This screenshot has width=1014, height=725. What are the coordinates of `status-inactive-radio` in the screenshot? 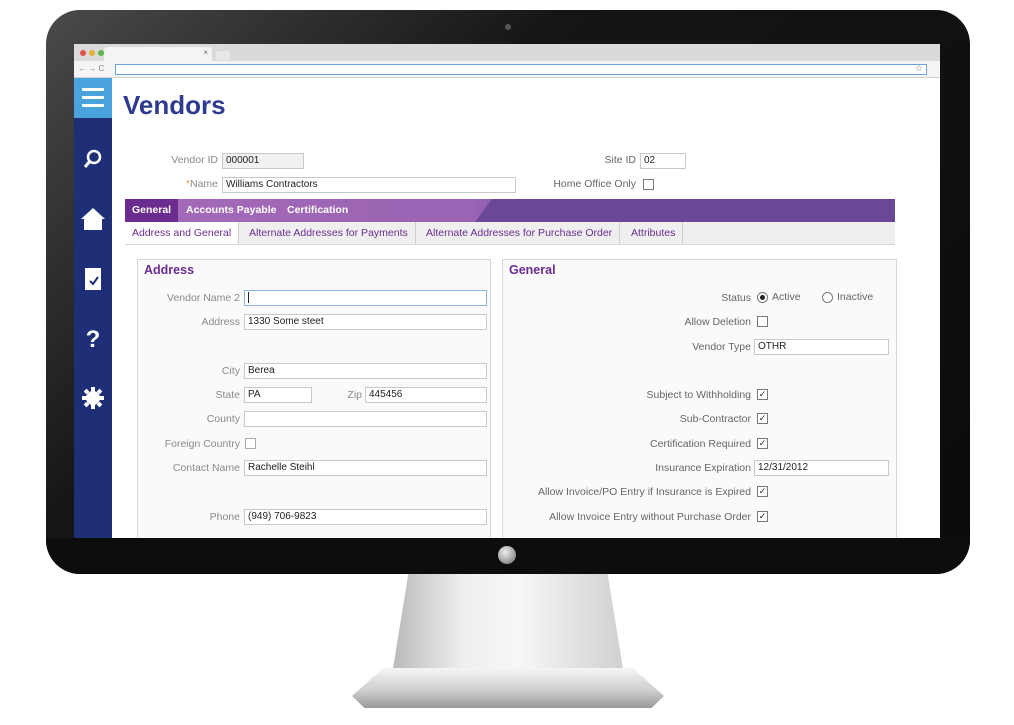 It's located at (827, 297).